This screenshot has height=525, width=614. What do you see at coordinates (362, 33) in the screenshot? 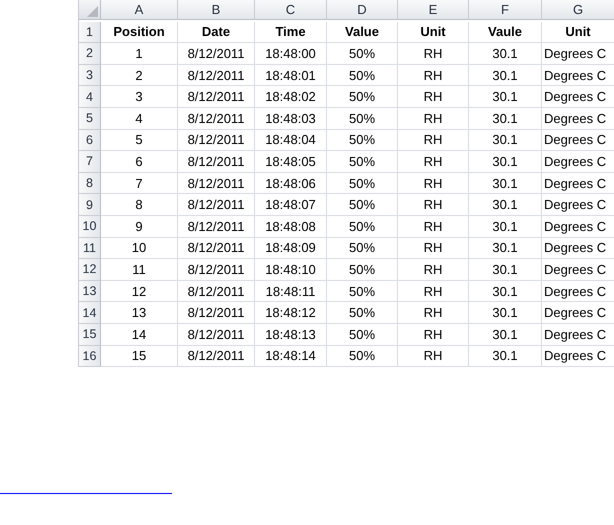
I see `table-cell: Value` at bounding box center [362, 33].